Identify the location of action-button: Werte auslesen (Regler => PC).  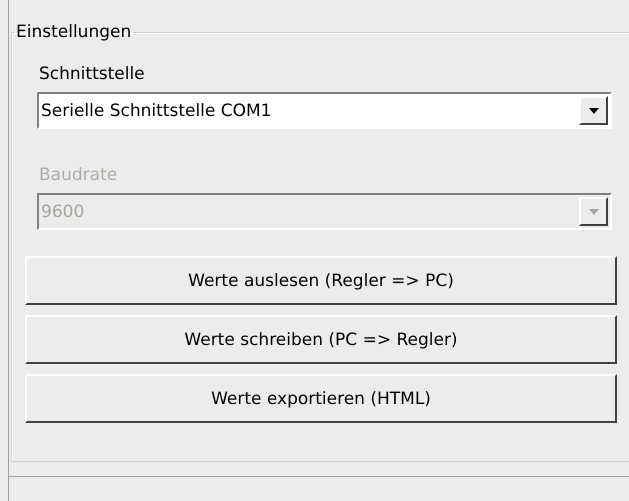
(321, 280).